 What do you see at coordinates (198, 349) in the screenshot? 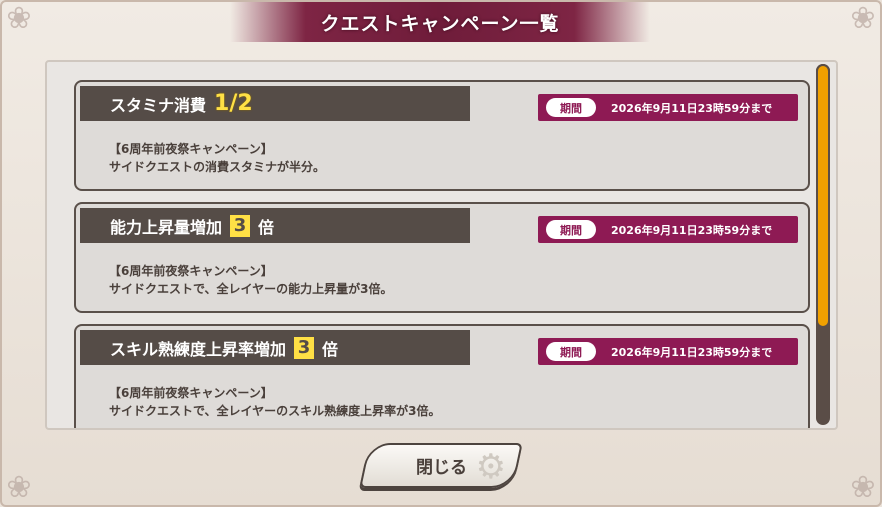
I see `campaign-name: スキル熟練度上昇率増加` at bounding box center [198, 349].